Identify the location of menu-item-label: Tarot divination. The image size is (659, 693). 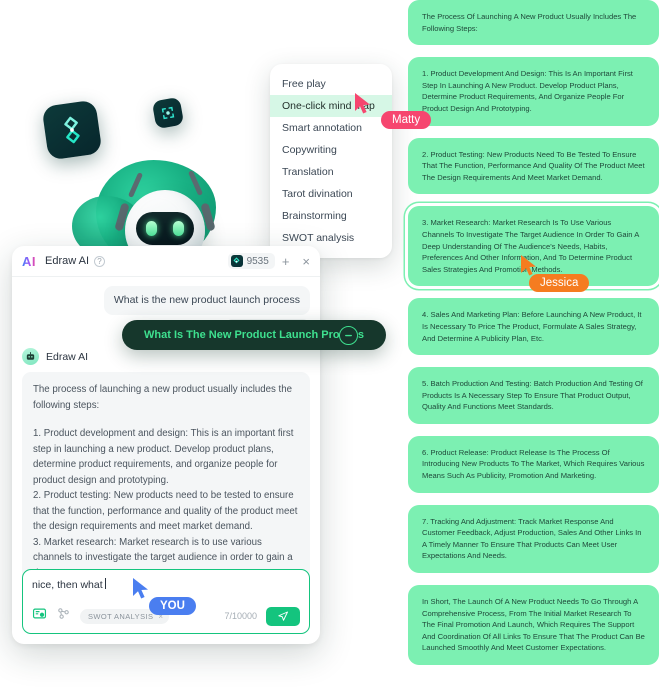
(317, 194).